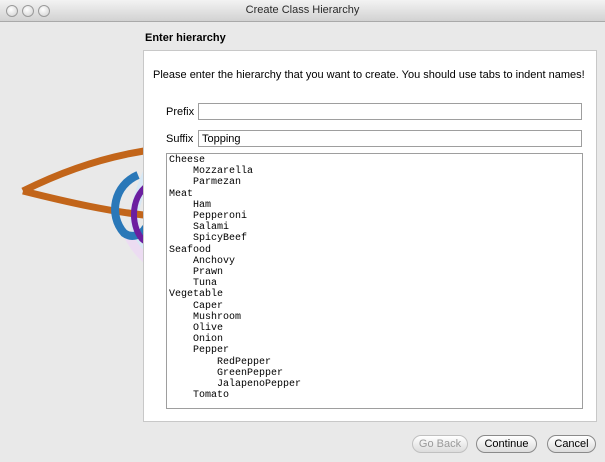 The image size is (605, 462). I want to click on continue-button: Continue, so click(506, 444).